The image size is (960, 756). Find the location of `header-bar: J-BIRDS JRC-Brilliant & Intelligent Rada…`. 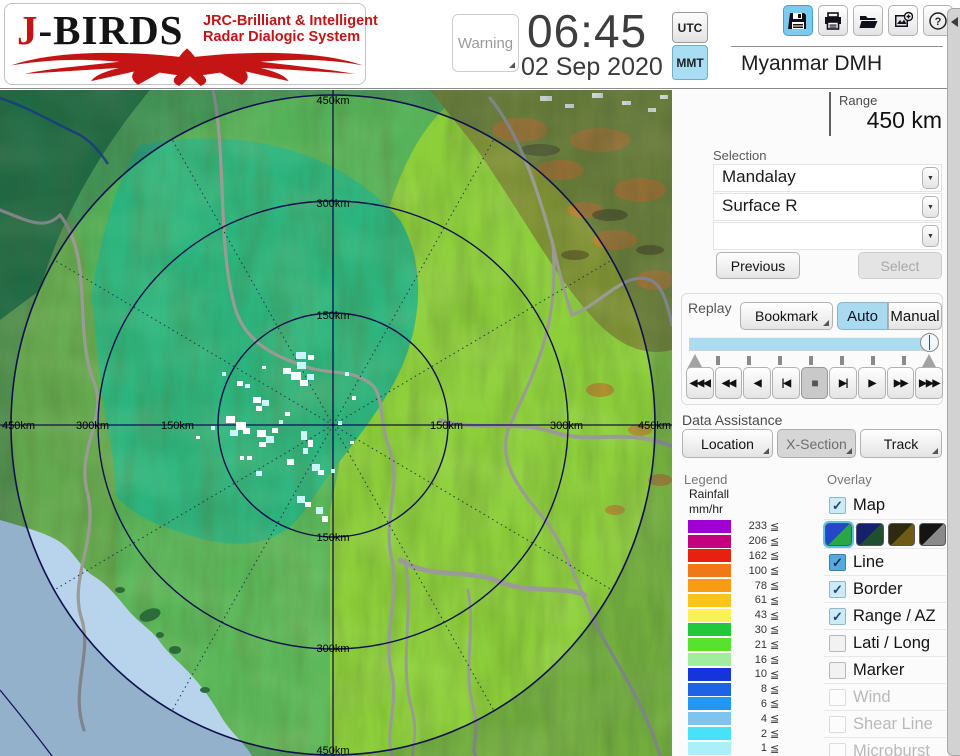

header-bar: J-BIRDS JRC-Brilliant & Intelligent Rada… is located at coordinates (480, 44).